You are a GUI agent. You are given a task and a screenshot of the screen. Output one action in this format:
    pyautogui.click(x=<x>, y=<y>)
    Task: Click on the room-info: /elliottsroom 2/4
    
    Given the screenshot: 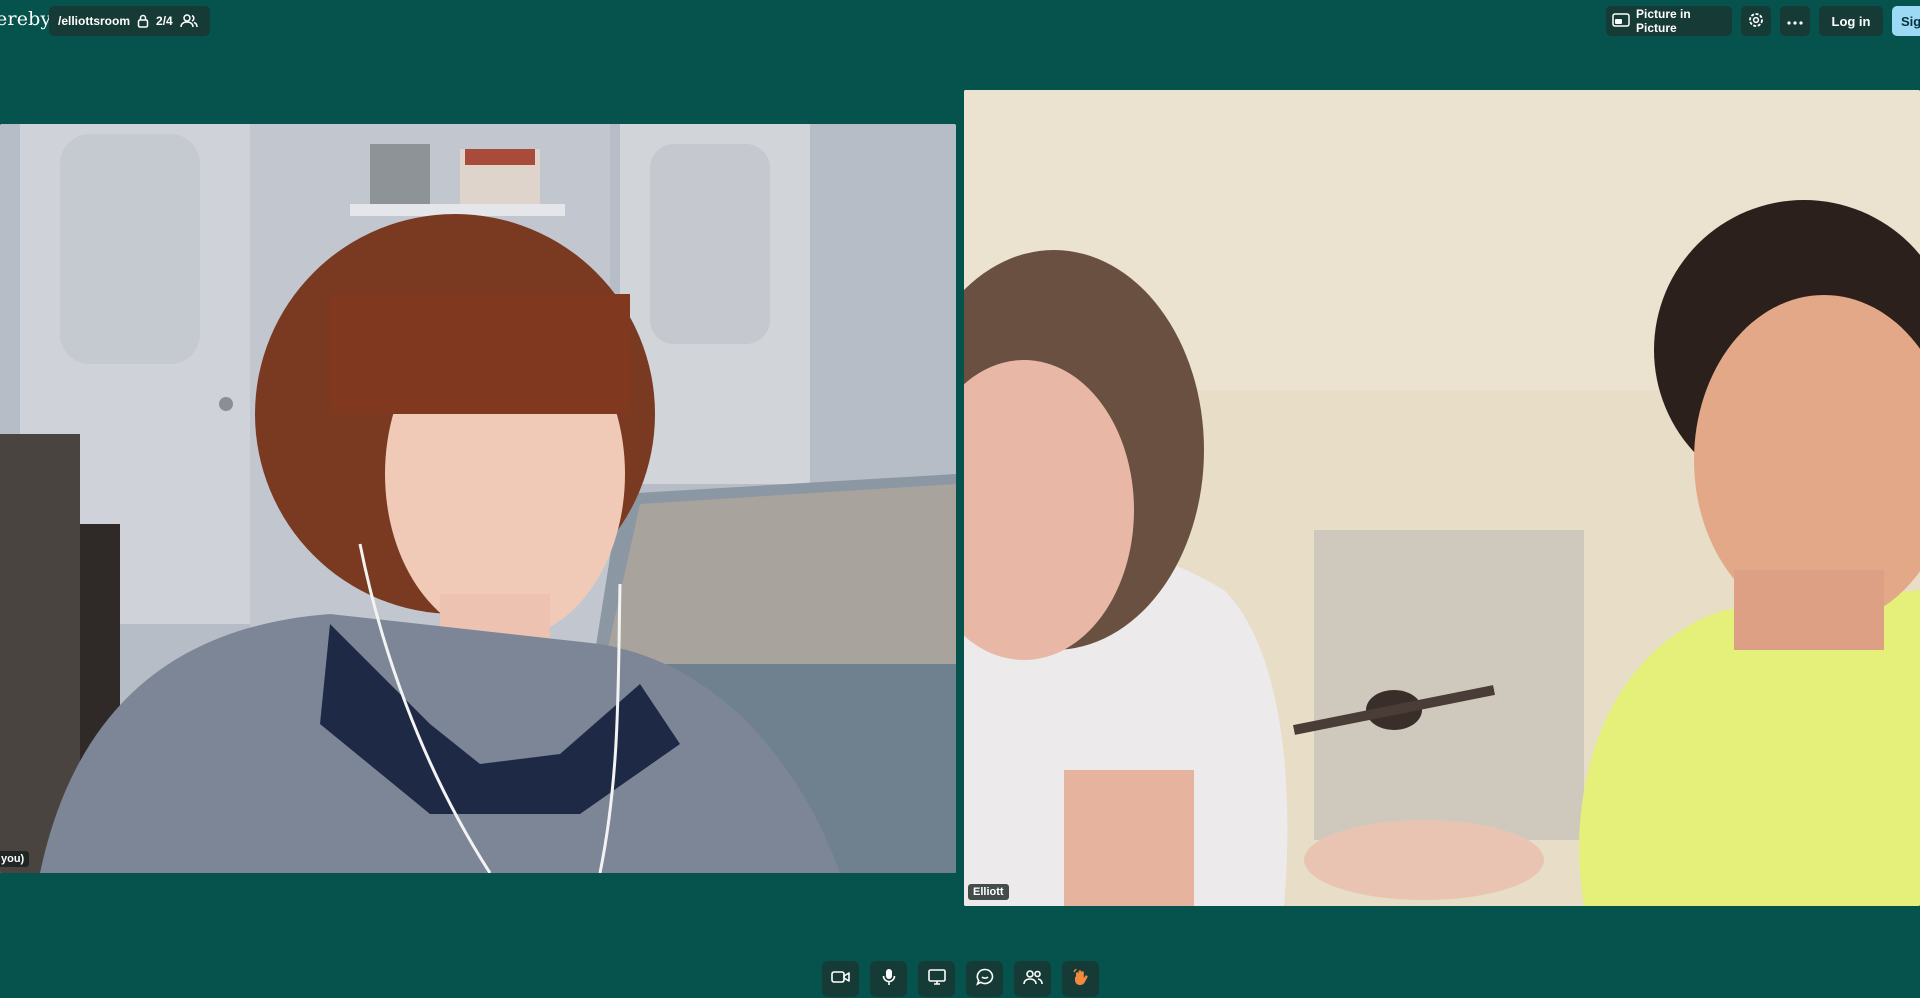 What is the action you would take?
    pyautogui.click(x=129, y=21)
    